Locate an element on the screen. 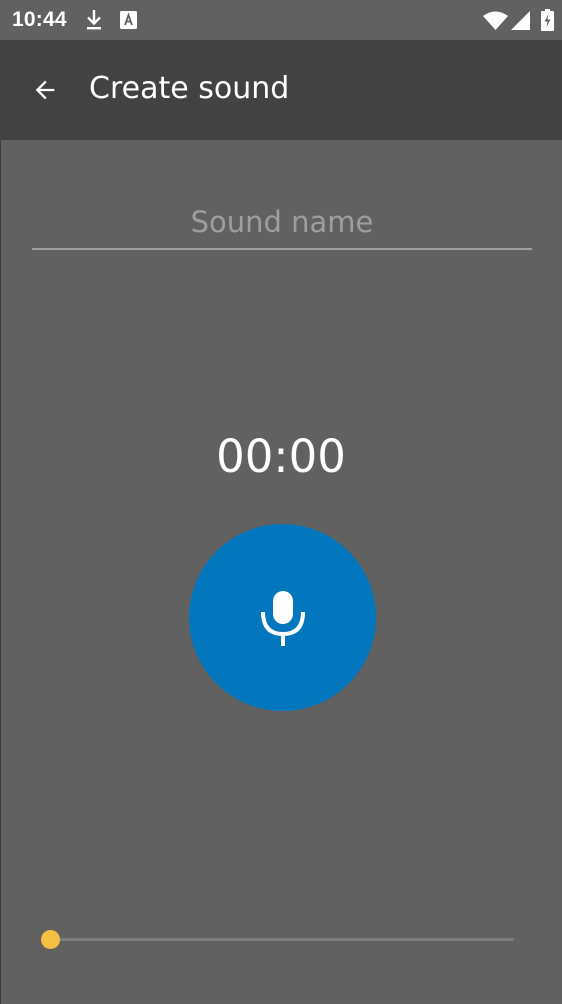  arrow-back-icon is located at coordinates (45, 90).